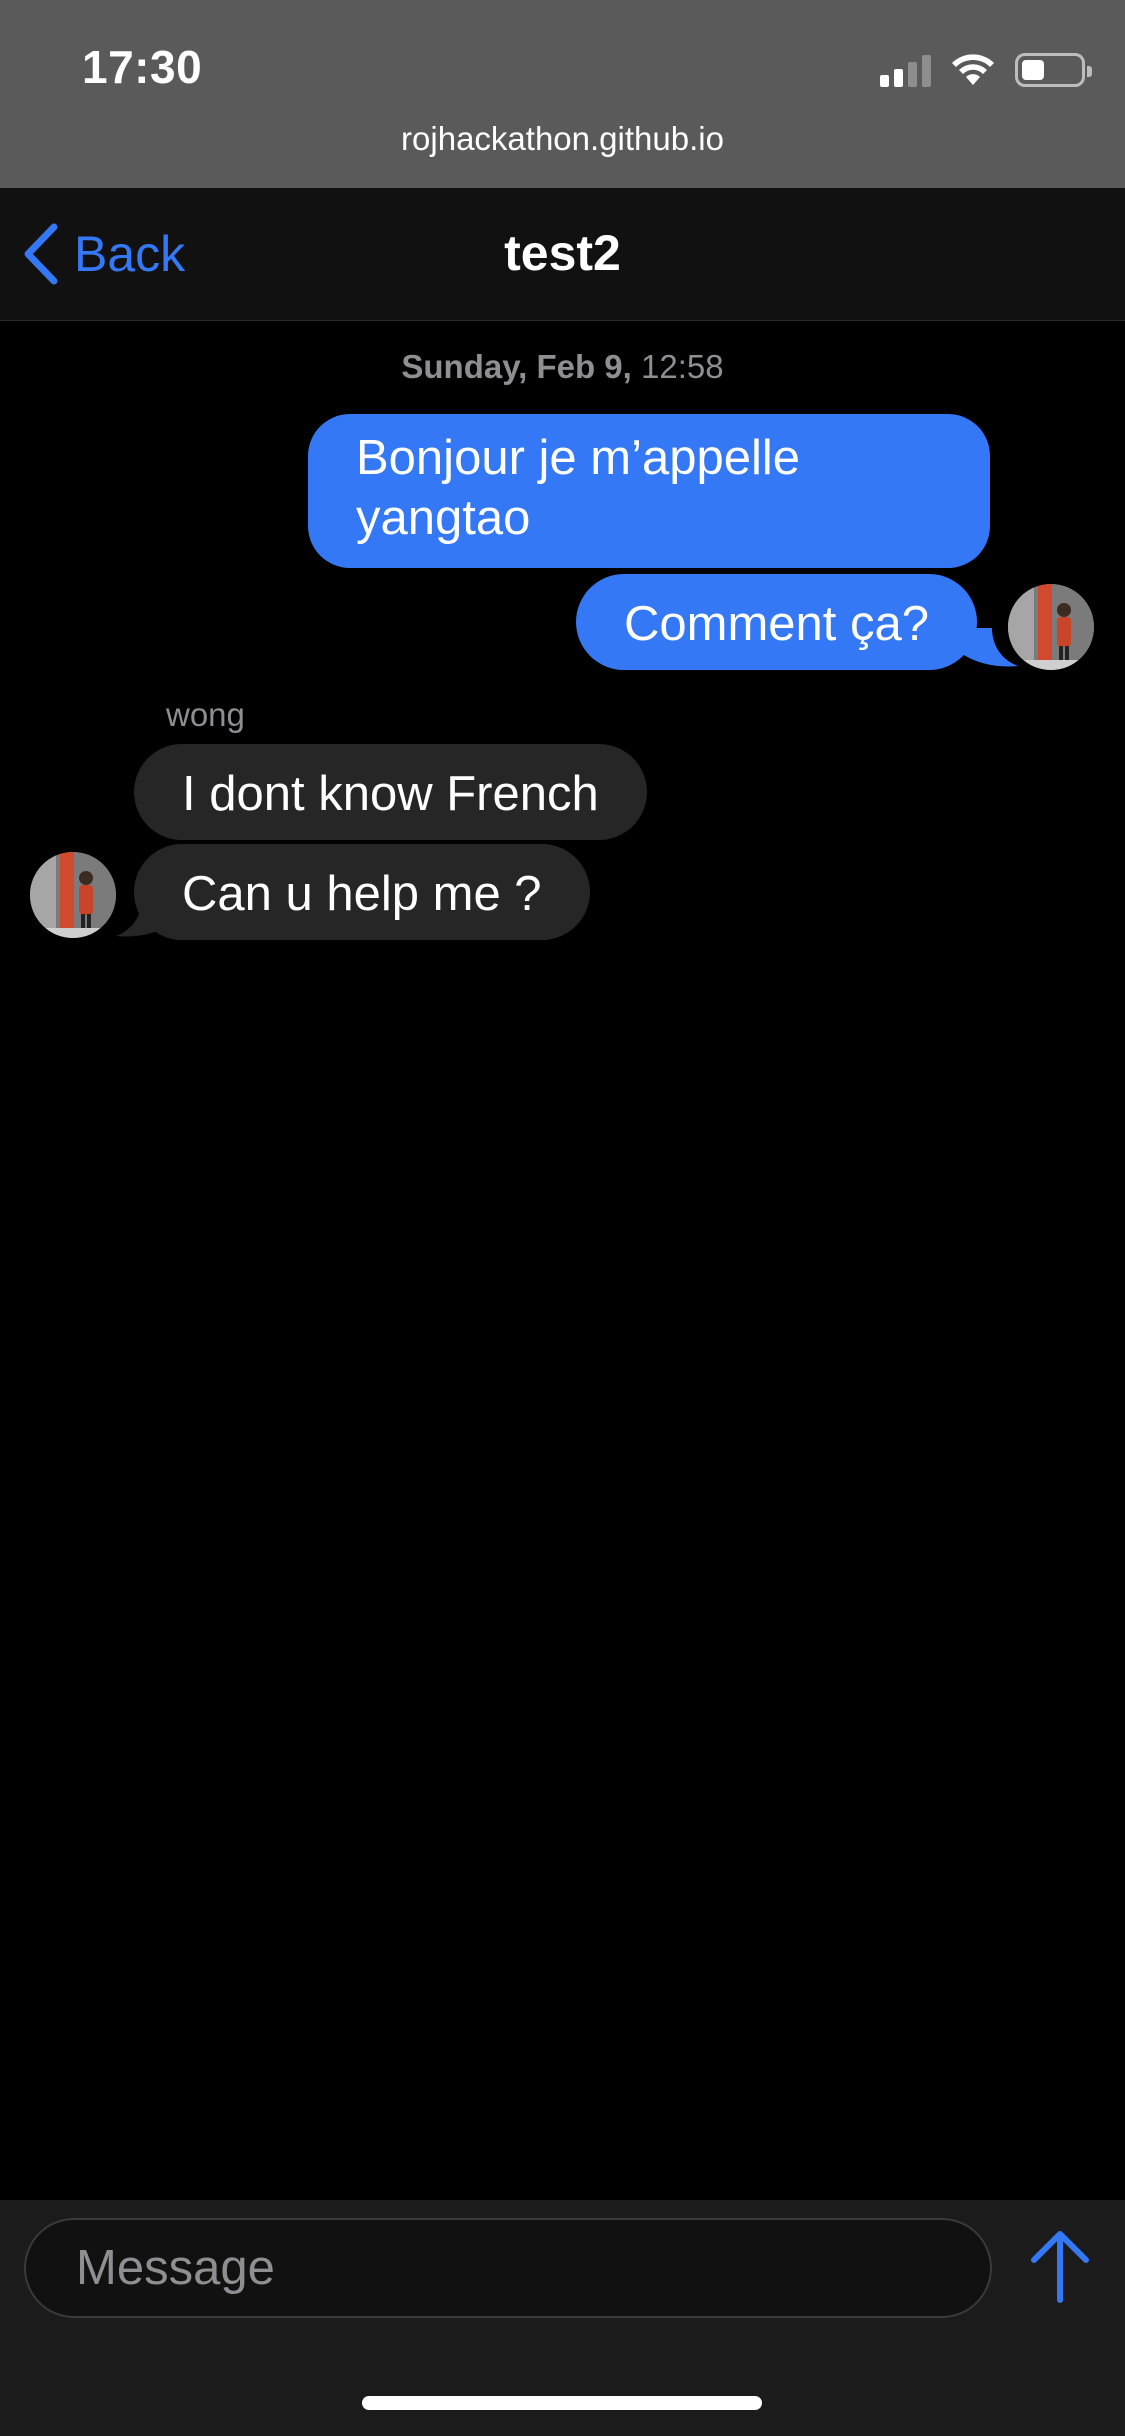 The image size is (1125, 2436). Describe the element at coordinates (562, 2403) in the screenshot. I see `home-indicator` at that location.